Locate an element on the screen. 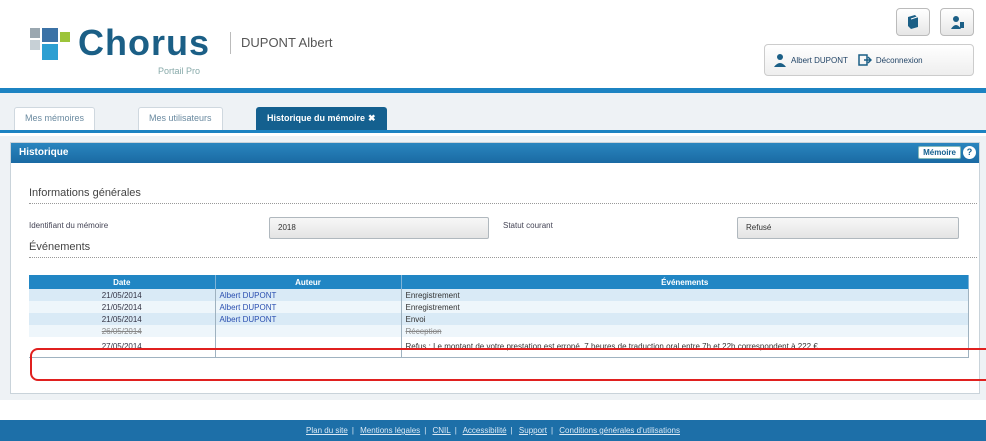 The width and height of the screenshot is (986, 441). logo-text: Chorus is located at coordinates (144, 42).